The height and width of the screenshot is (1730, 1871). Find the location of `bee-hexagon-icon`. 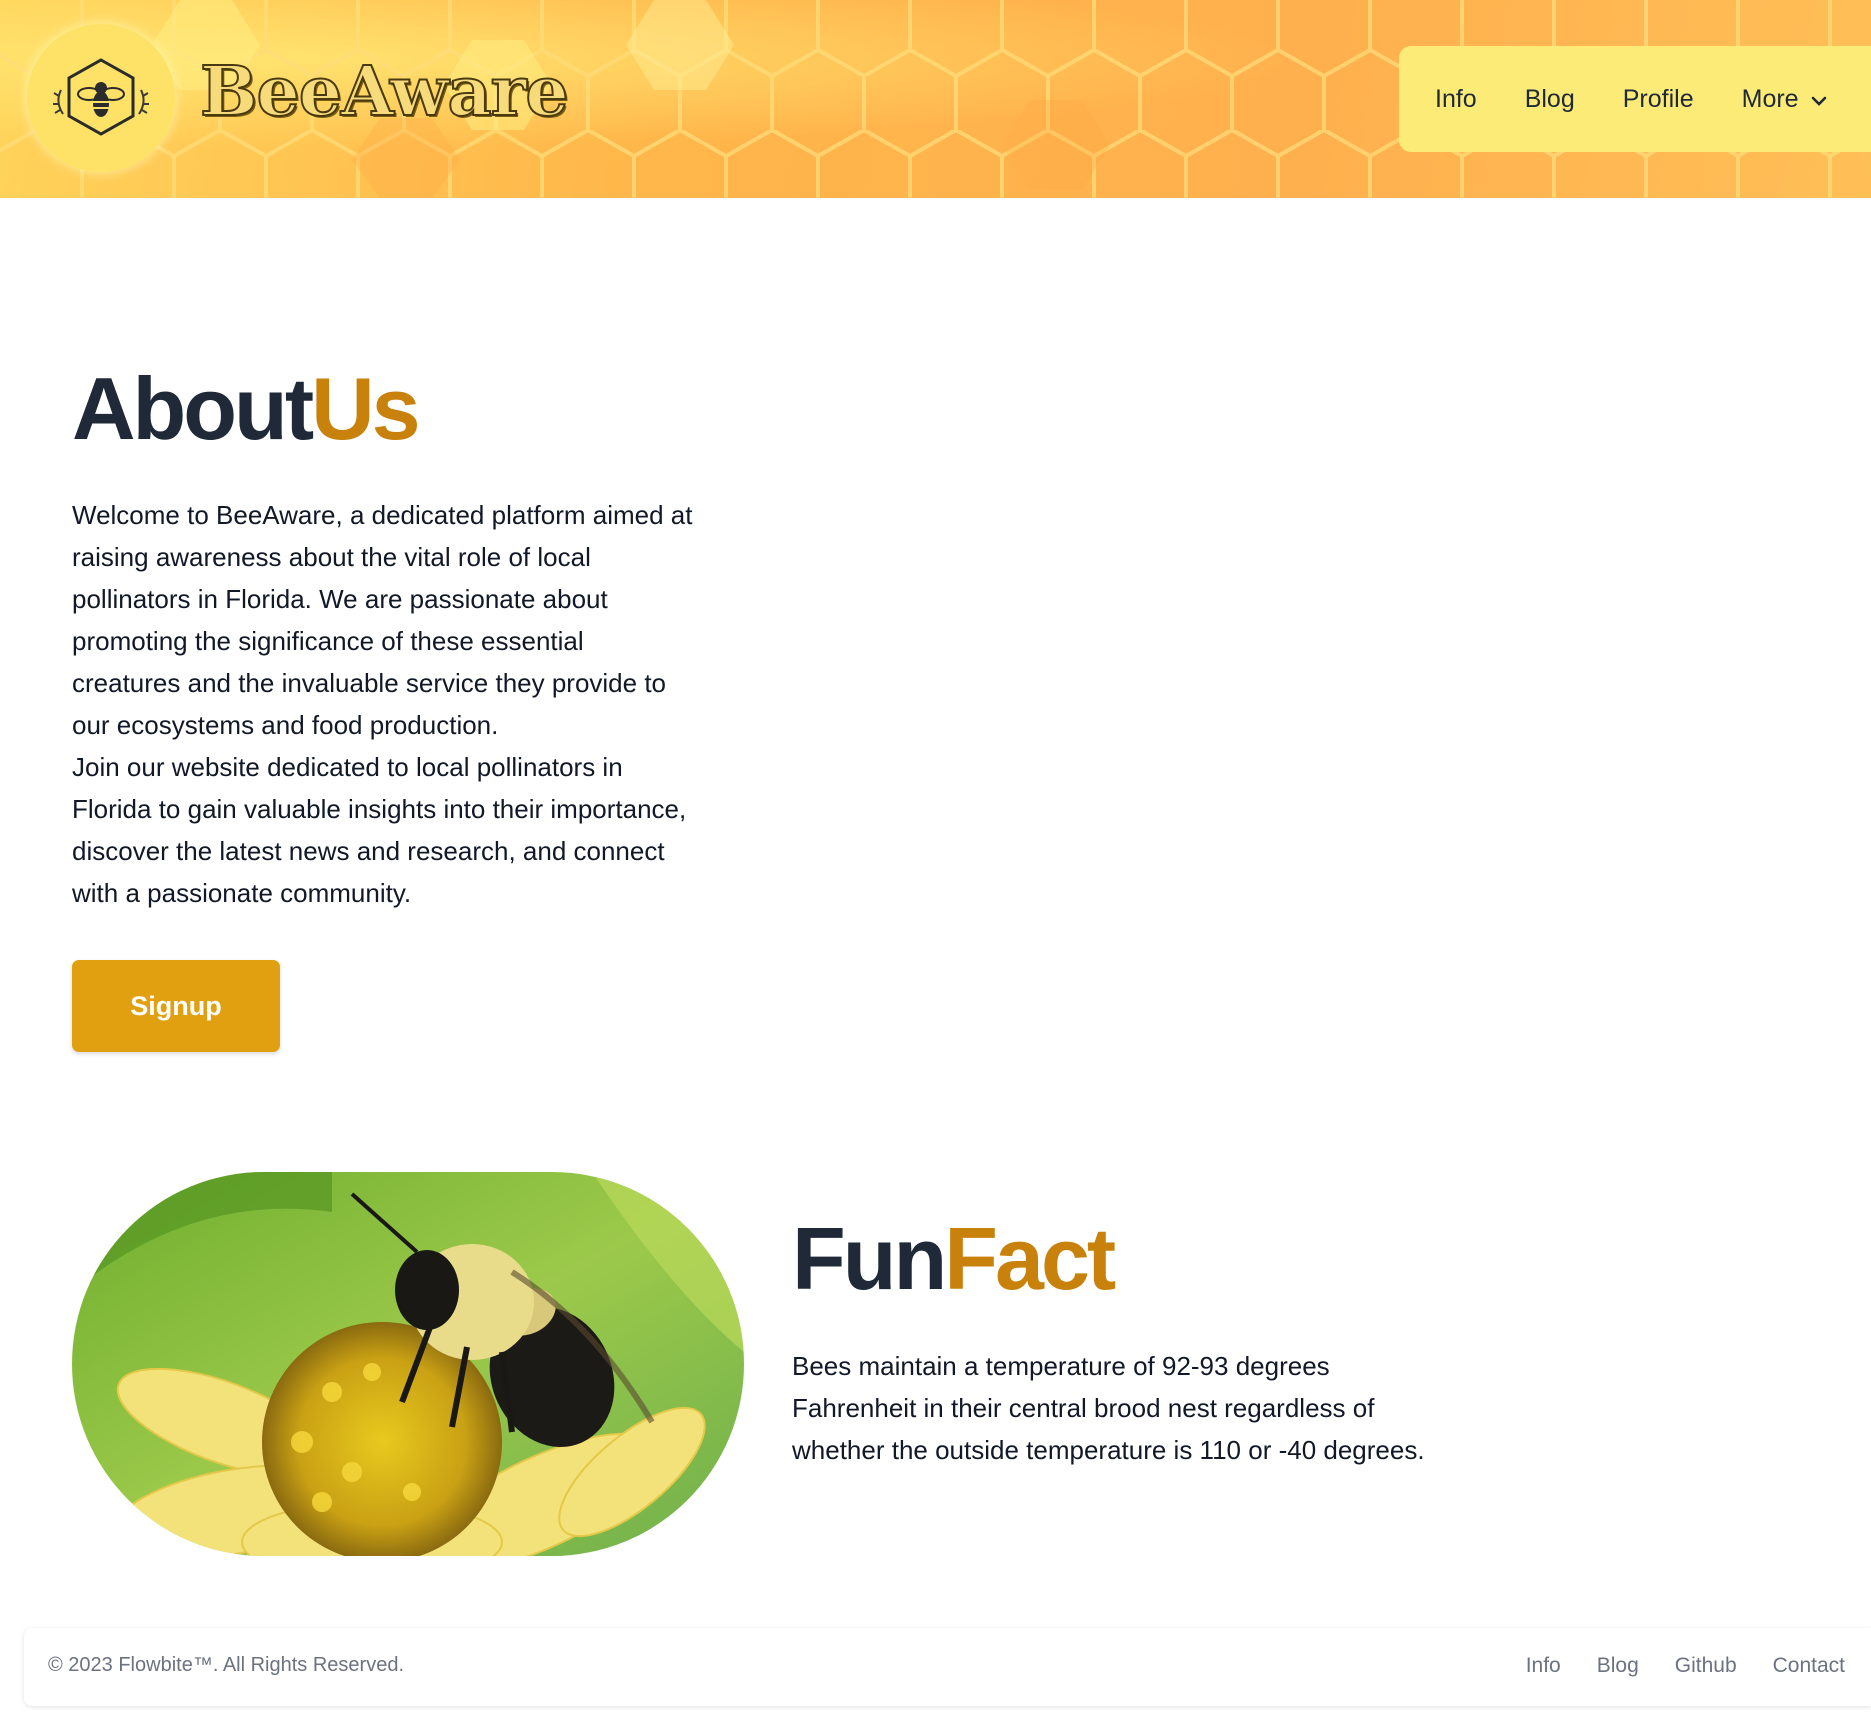

bee-hexagon-icon is located at coordinates (101, 97).